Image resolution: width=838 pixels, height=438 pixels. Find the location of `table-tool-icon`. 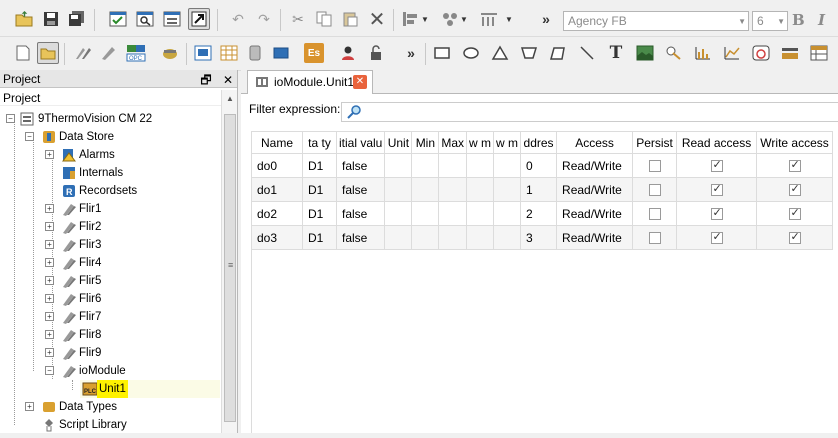

table-tool-icon is located at coordinates (819, 53).